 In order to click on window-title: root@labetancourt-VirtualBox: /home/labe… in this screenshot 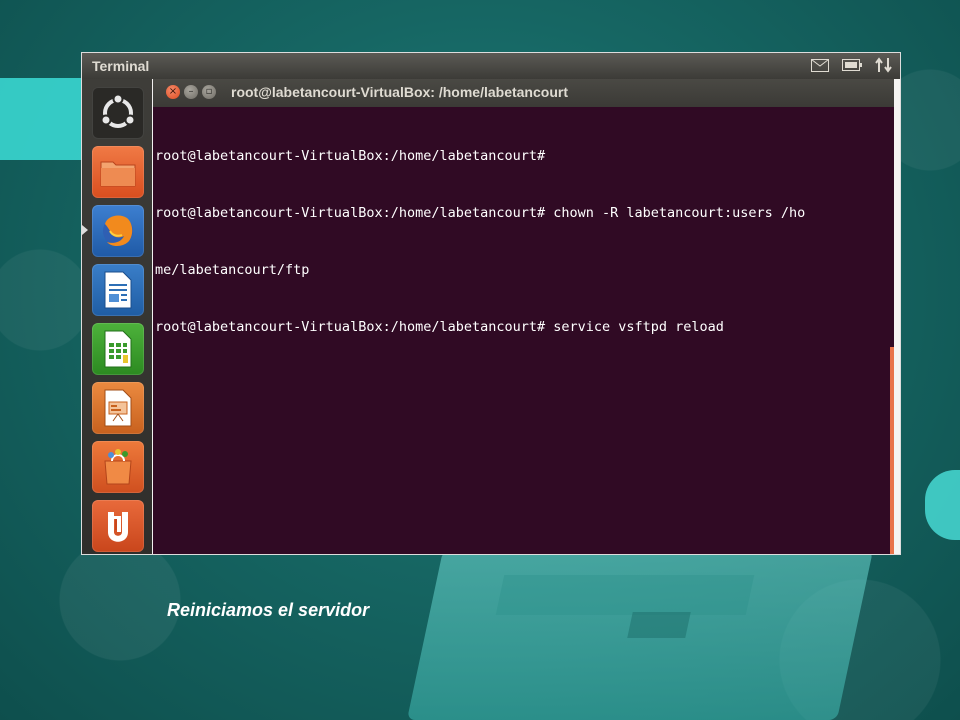, I will do `click(399, 92)`.